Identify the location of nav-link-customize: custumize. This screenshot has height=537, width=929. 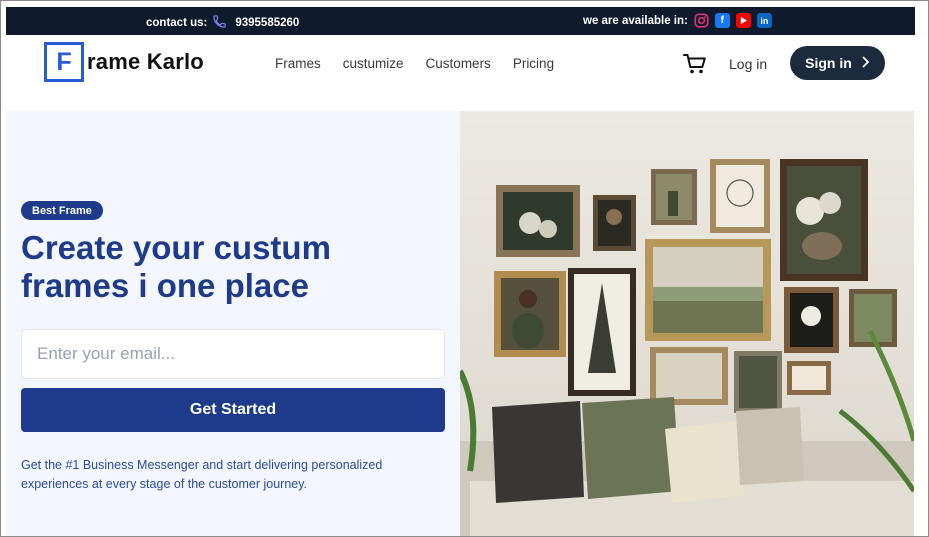
(373, 63).